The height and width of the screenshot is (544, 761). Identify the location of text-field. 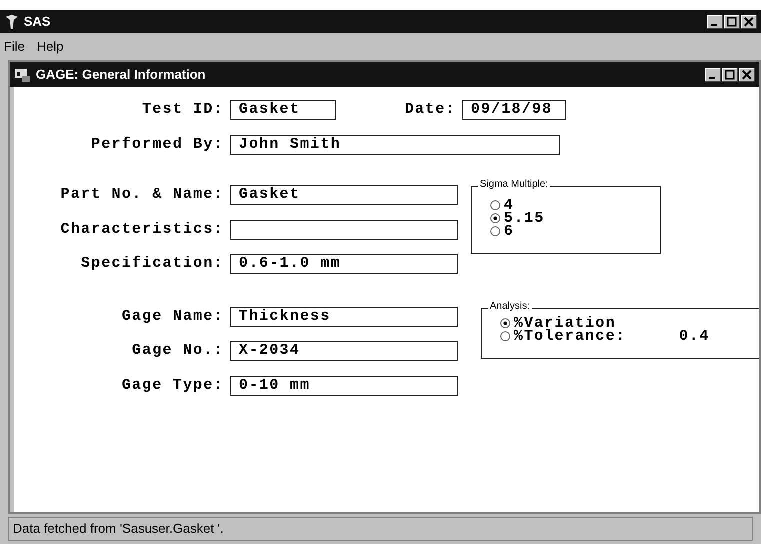
(344, 230).